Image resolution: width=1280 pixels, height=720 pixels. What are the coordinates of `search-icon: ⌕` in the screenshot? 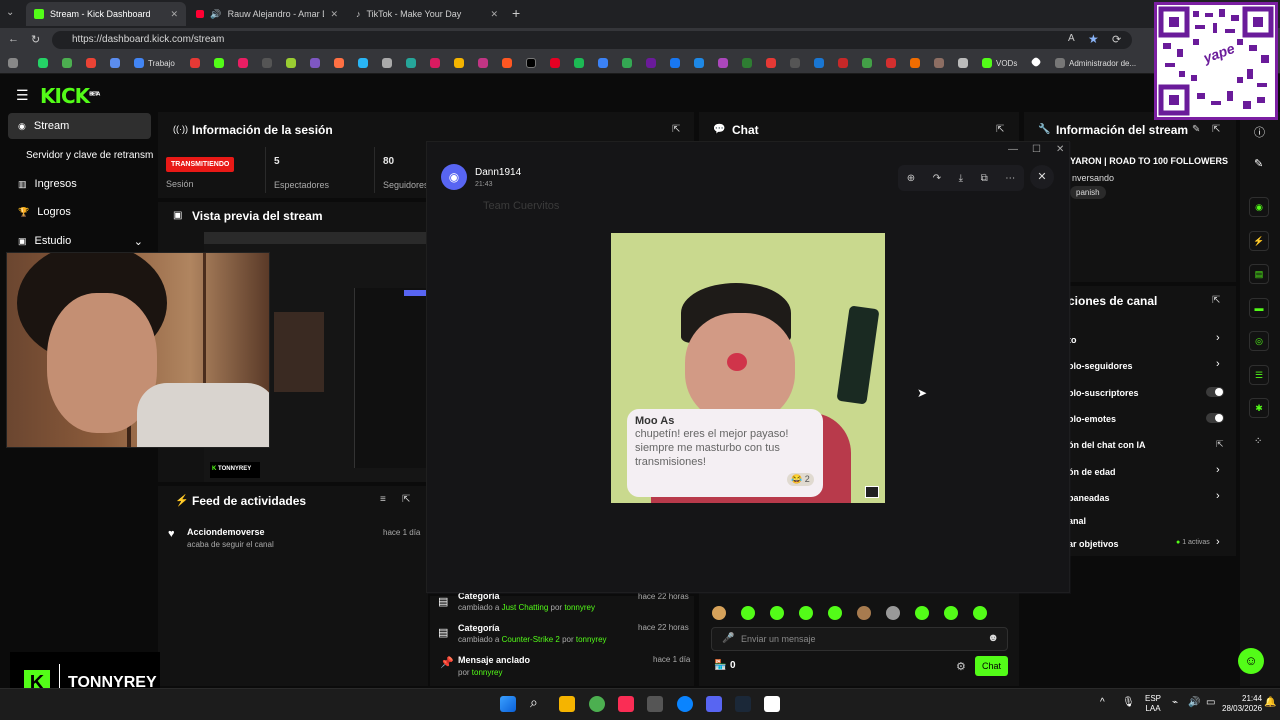 It's located at (534, 702).